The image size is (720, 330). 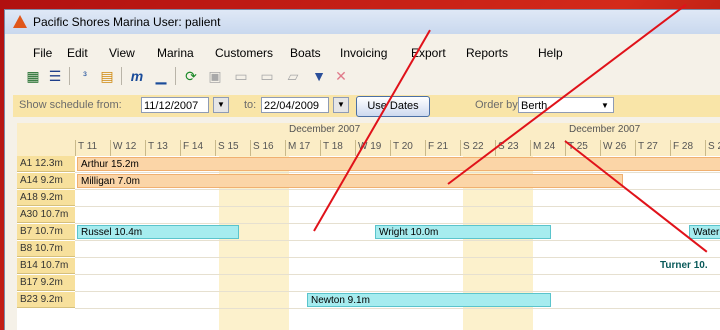 I want to click on to-label: to:, so click(x=250, y=105).